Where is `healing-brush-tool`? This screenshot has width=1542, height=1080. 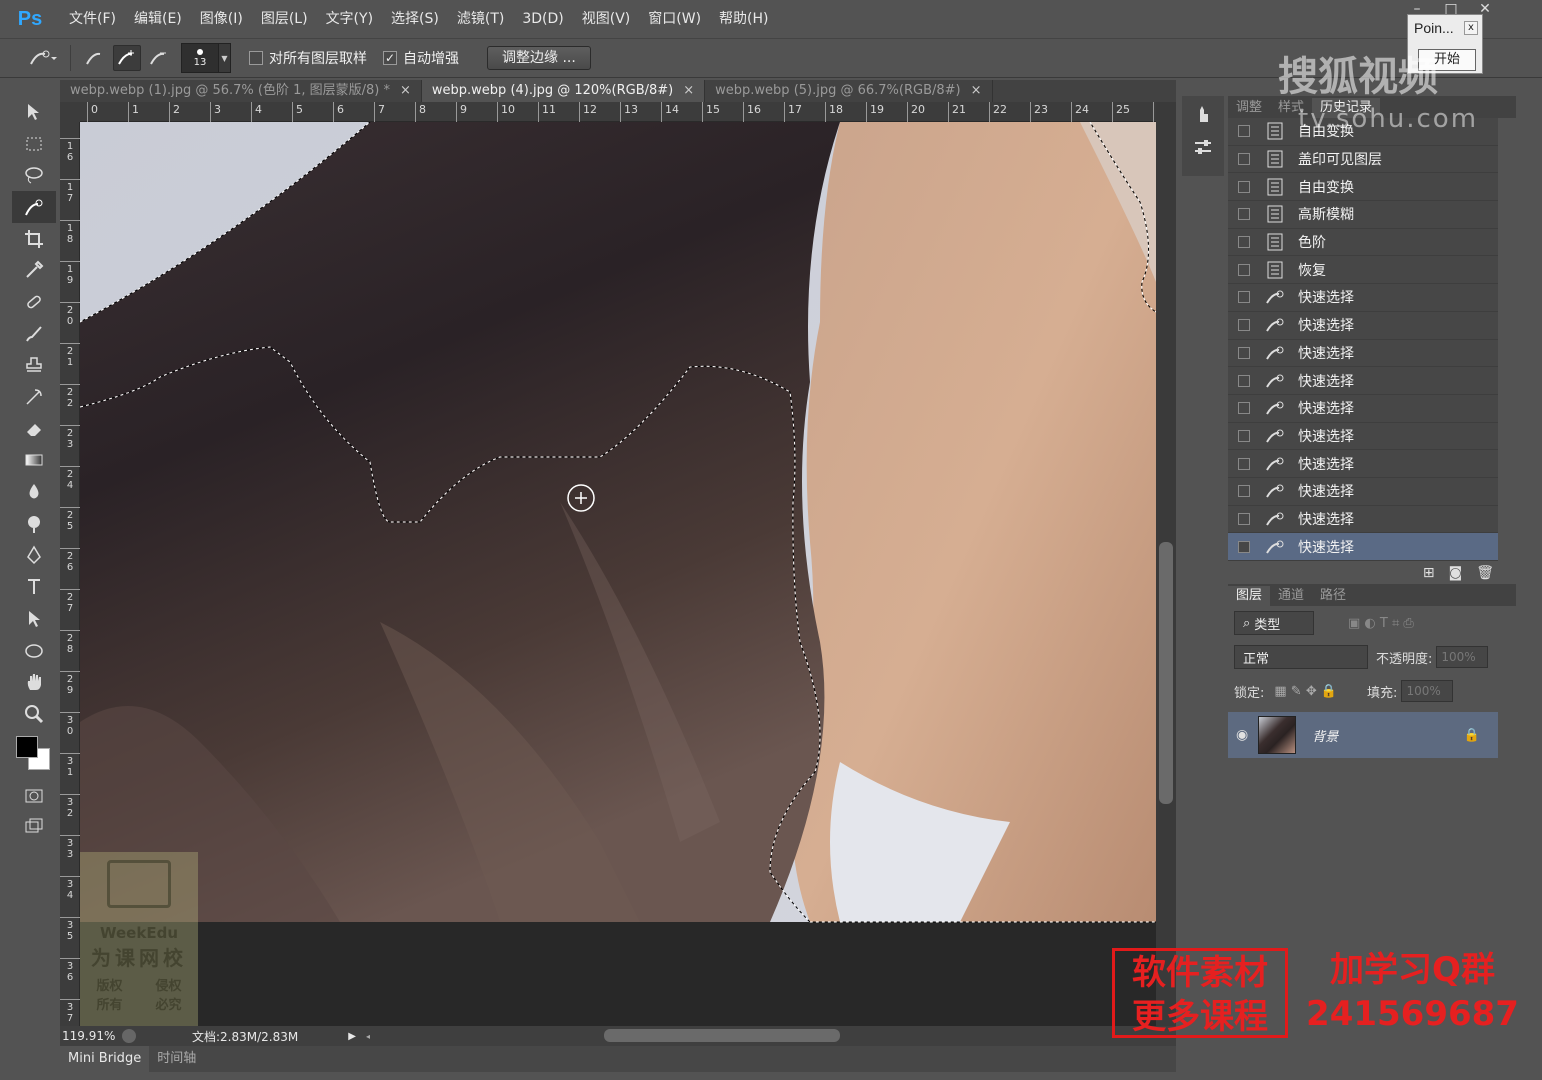
healing-brush-tool is located at coordinates (34, 302).